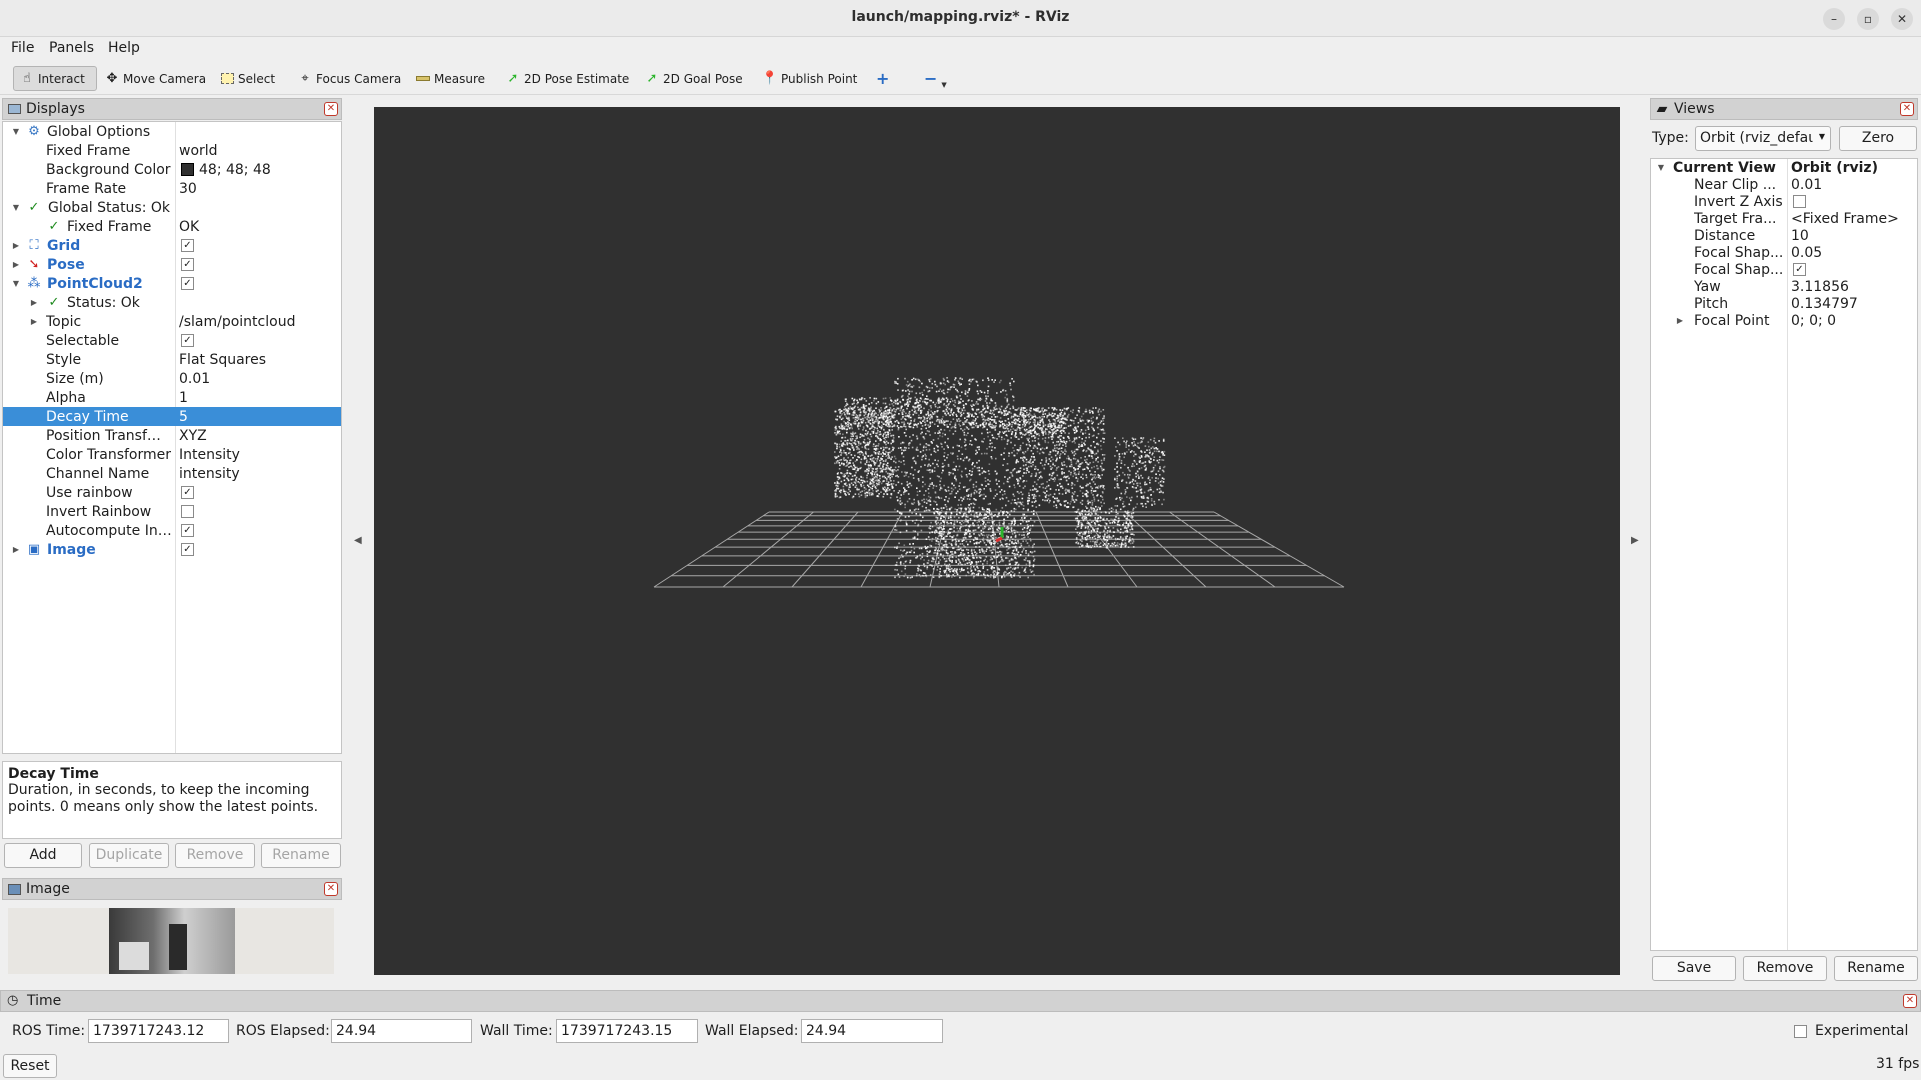 This screenshot has height=1080, width=1921. I want to click on goal-pose-tool: ➚ 2D Goal Pose, so click(694, 78).